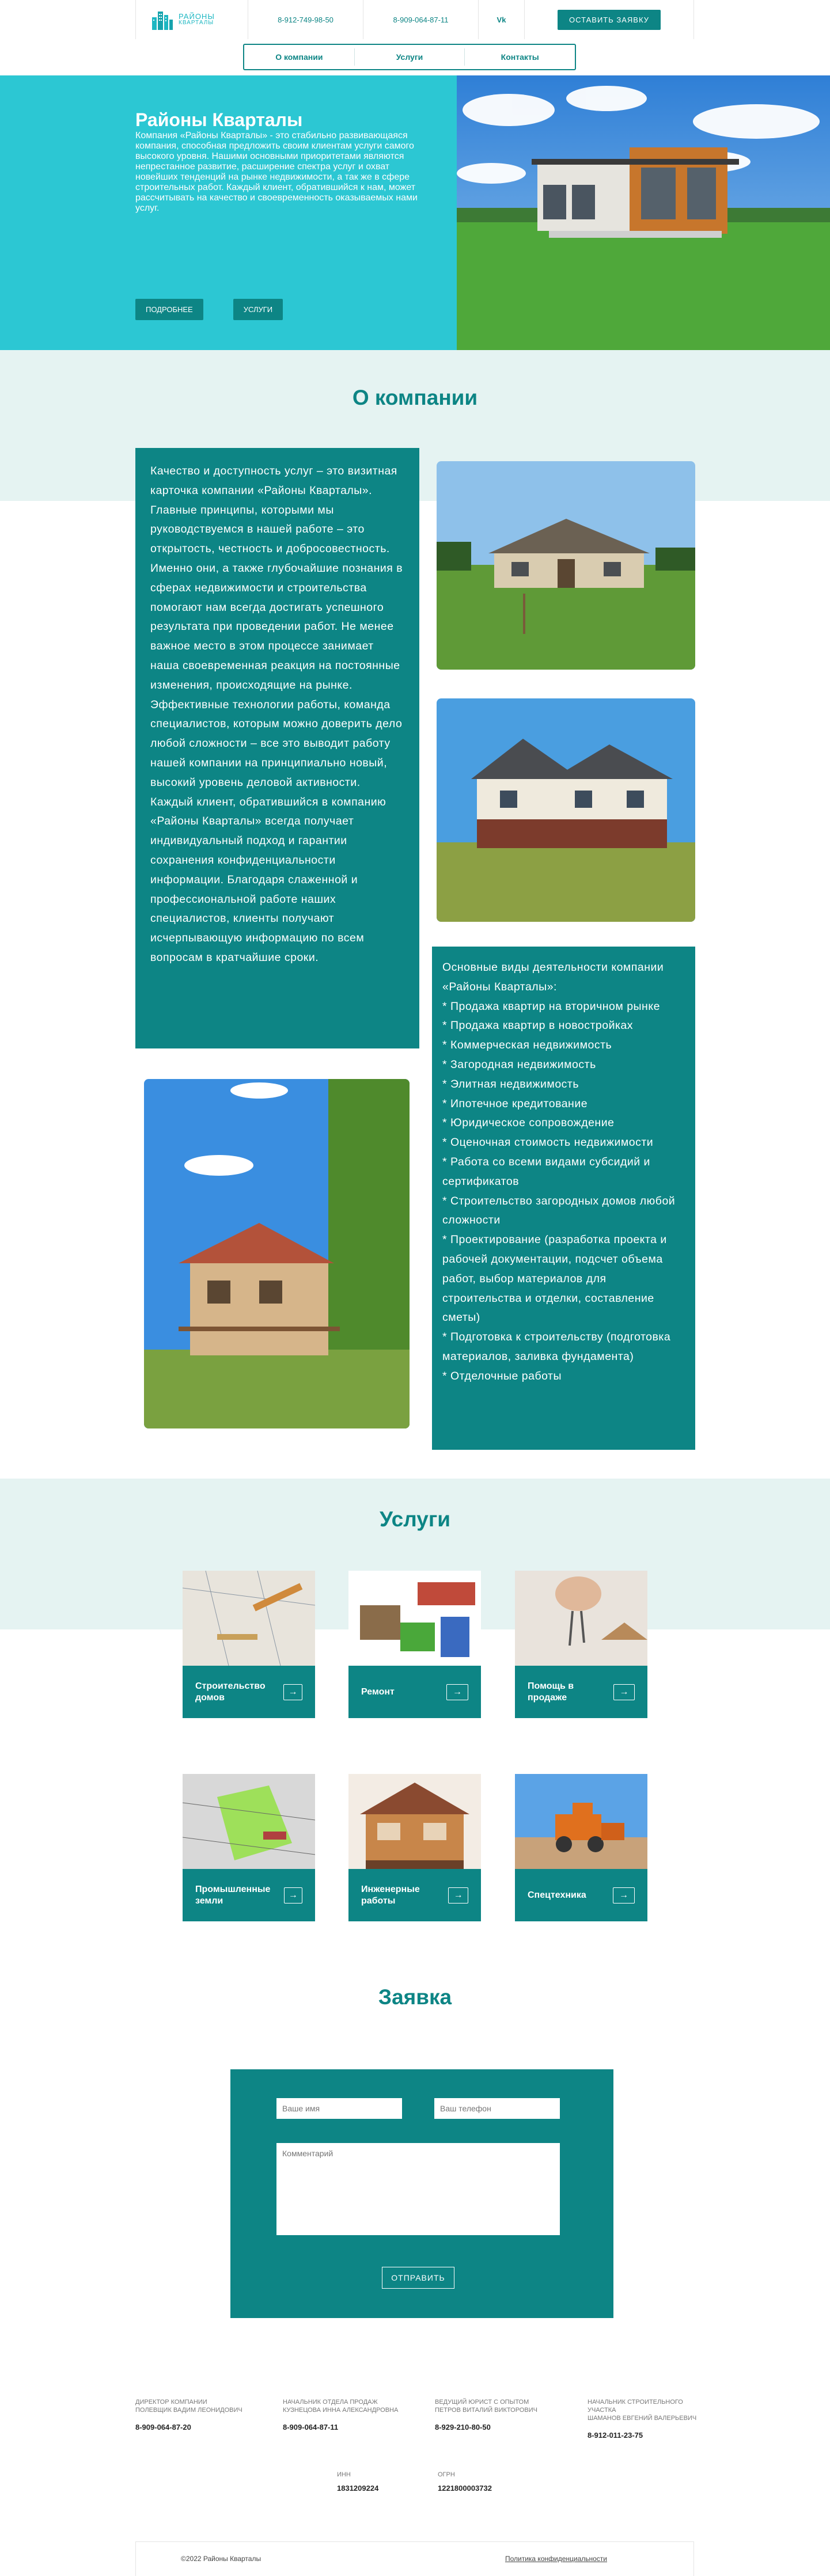  I want to click on list-item: * Загородная недвижимость, so click(519, 1064).